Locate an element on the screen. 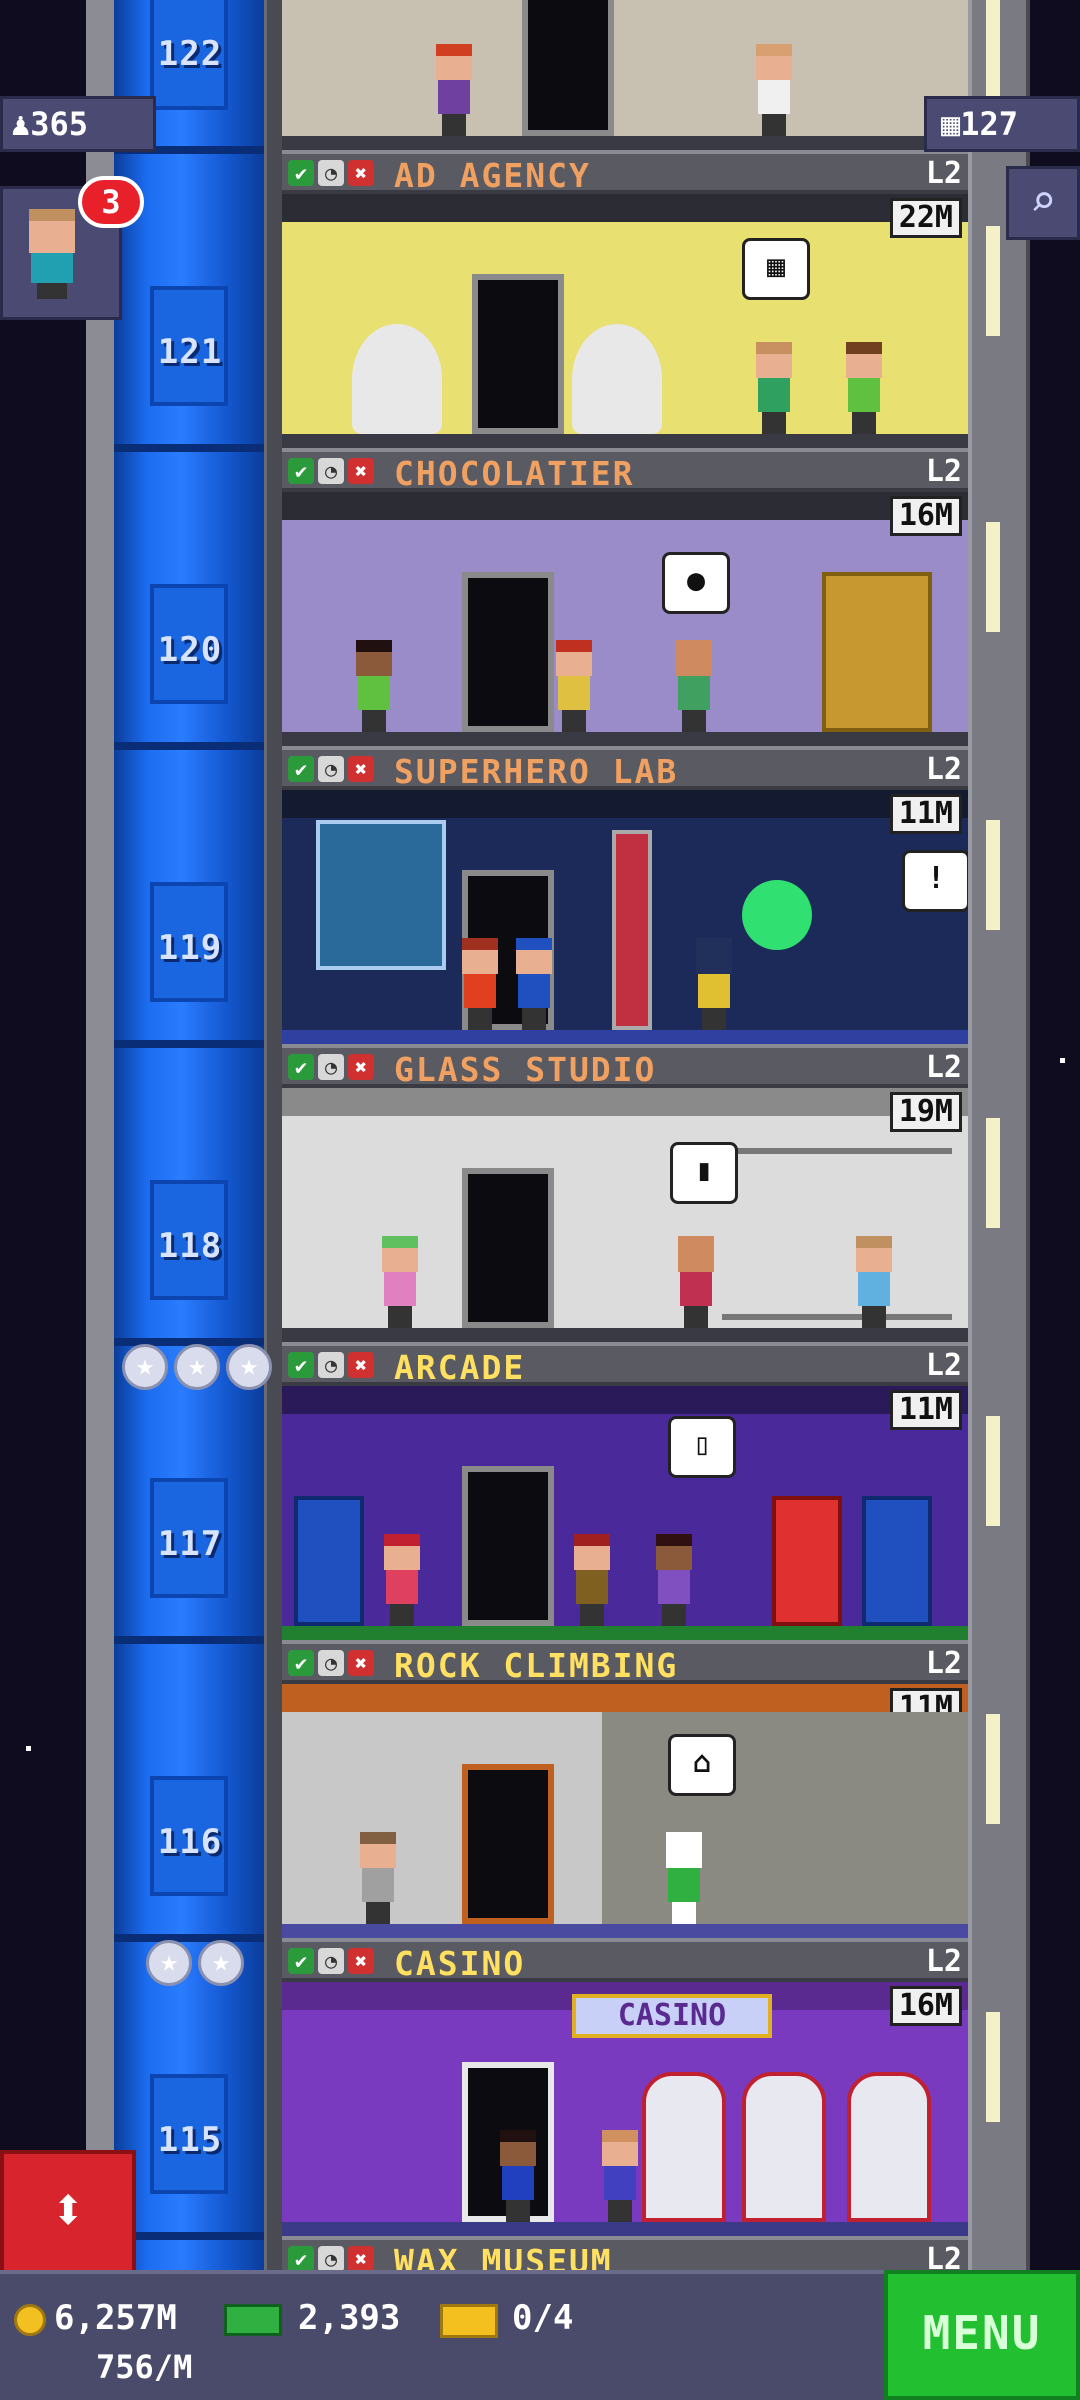  floor-chocolatier: ✔ ◔ ✖ CHOCOLATIER L2 16M ● is located at coordinates (625, 597).